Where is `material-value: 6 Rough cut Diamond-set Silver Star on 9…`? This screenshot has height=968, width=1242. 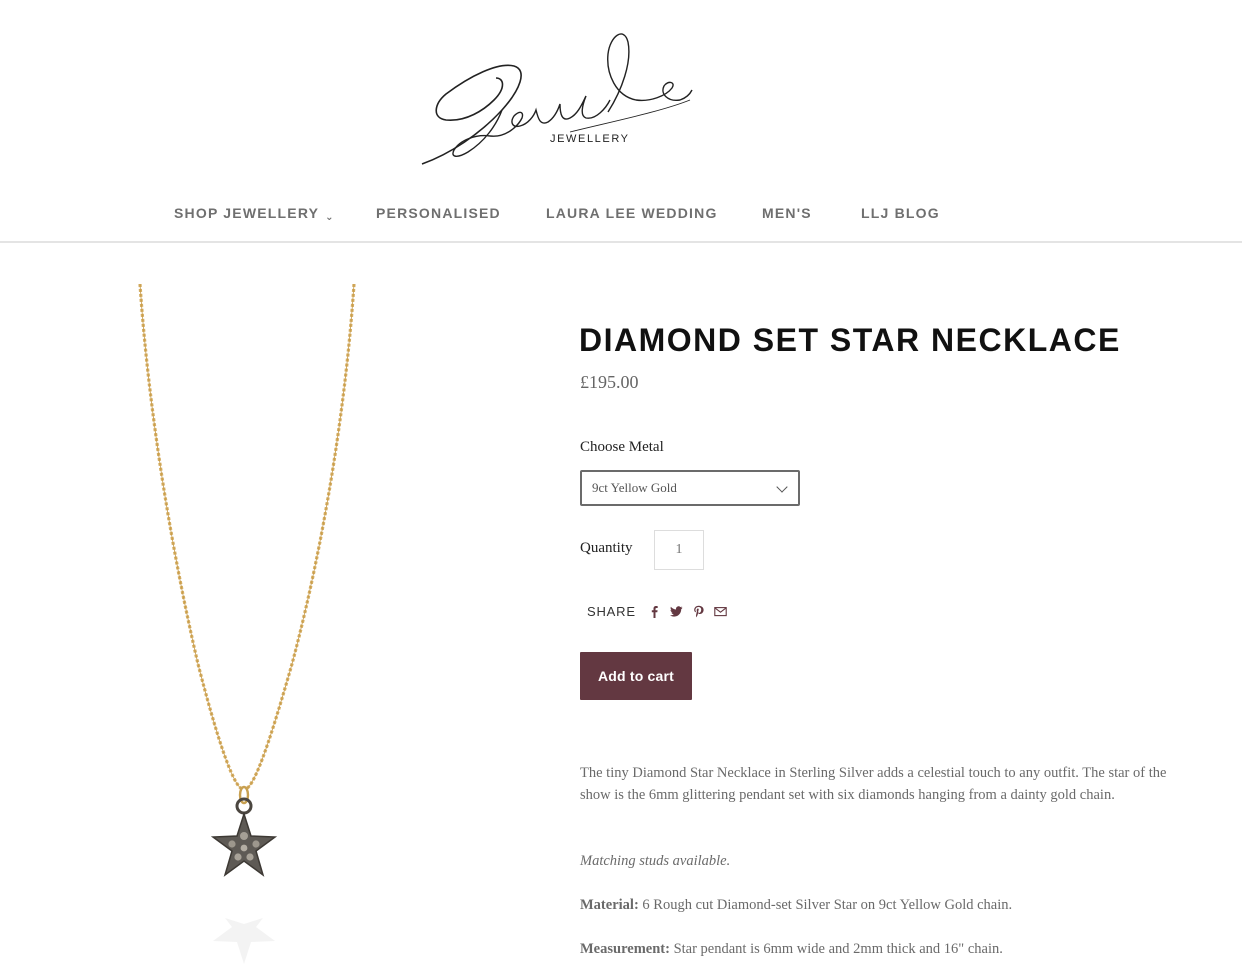 material-value: 6 Rough cut Diamond-set Silver Star on 9… is located at coordinates (825, 905).